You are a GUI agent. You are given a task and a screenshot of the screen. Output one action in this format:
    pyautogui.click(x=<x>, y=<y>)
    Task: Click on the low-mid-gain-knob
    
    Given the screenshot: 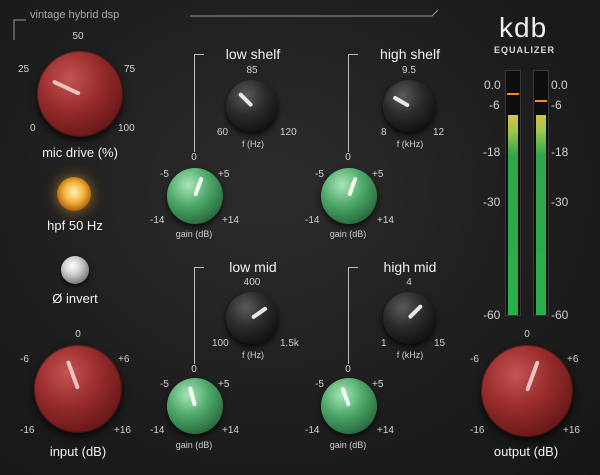 What is the action you would take?
    pyautogui.click(x=195, y=406)
    